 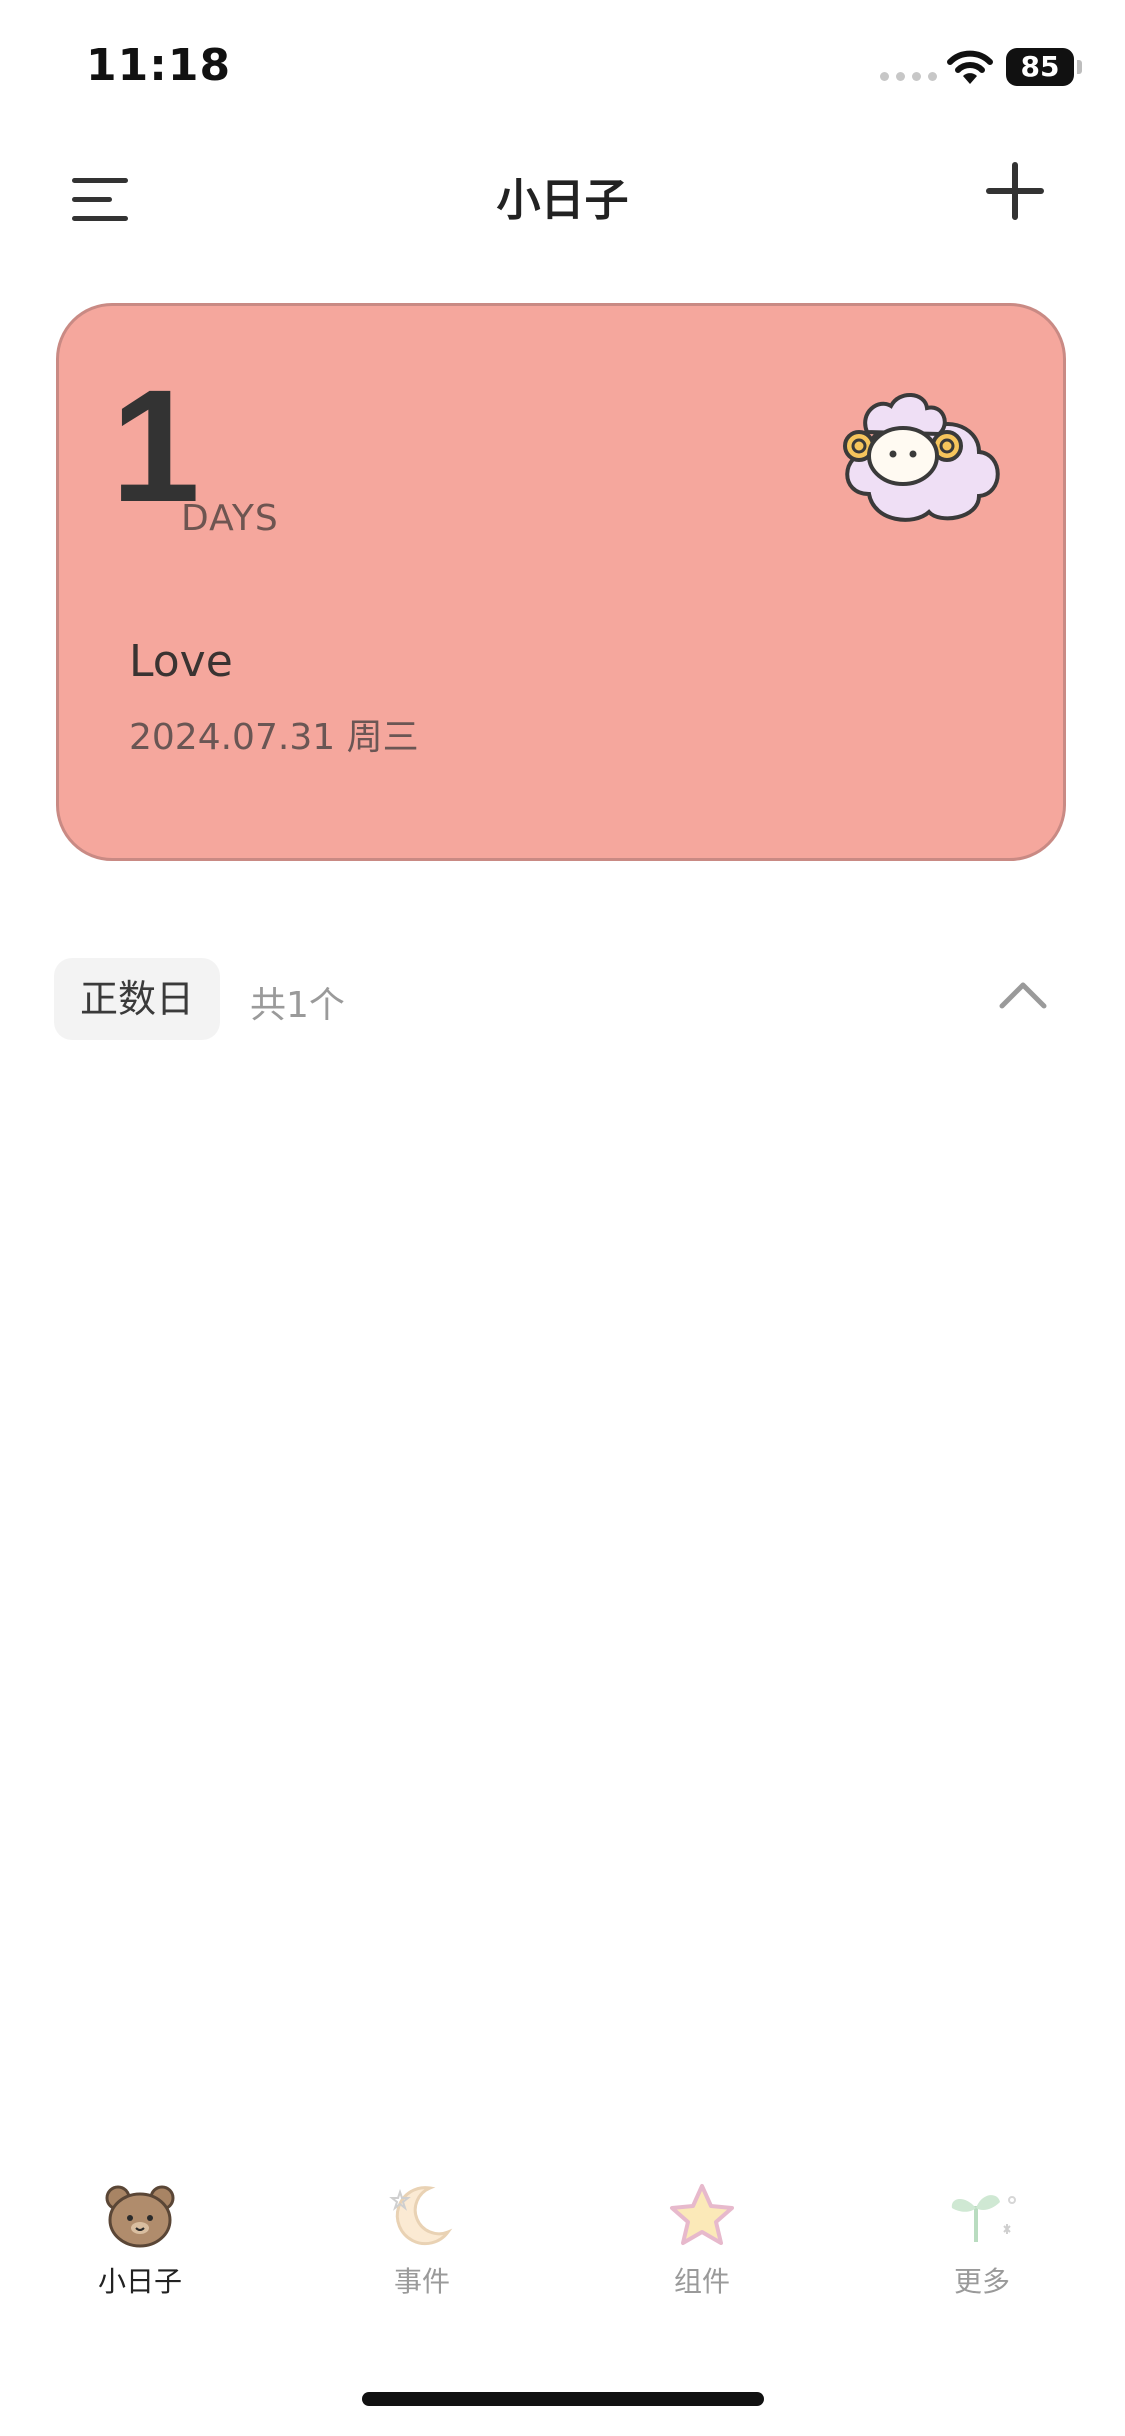 What do you see at coordinates (983, 2218) in the screenshot?
I see `sprout-icon` at bounding box center [983, 2218].